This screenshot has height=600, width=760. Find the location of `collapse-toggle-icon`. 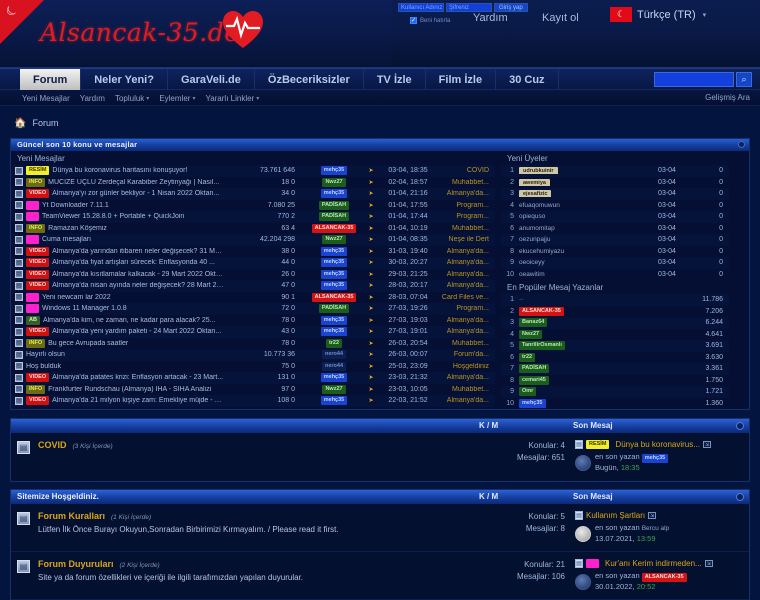

collapse-toggle-icon is located at coordinates (741, 144).